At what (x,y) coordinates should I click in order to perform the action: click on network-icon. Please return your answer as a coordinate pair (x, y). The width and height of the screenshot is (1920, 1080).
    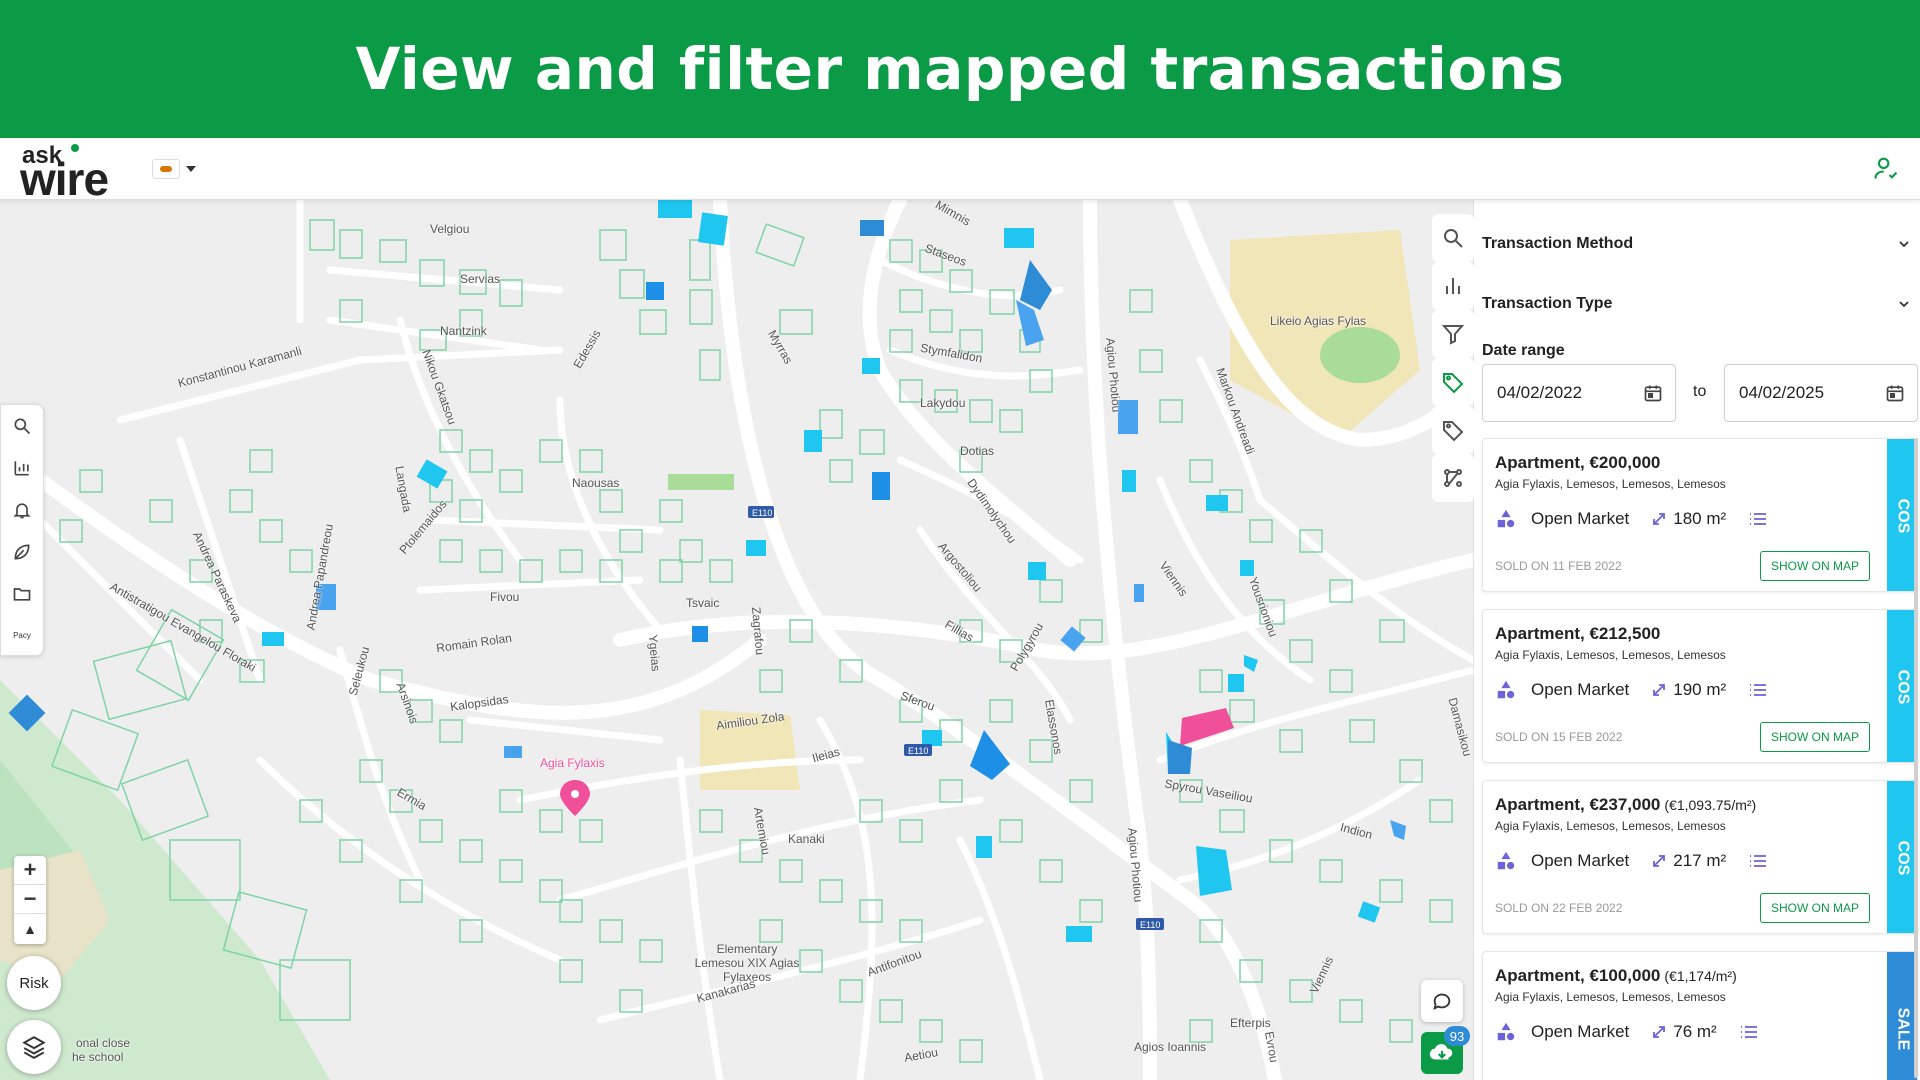
    Looking at the image, I should click on (1453, 478).